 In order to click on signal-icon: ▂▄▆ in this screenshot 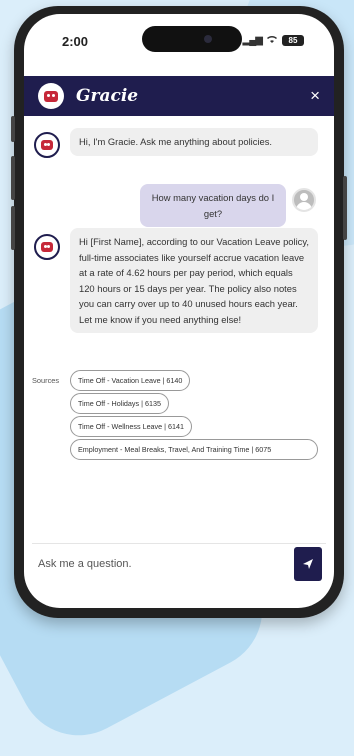, I will do `click(252, 40)`.